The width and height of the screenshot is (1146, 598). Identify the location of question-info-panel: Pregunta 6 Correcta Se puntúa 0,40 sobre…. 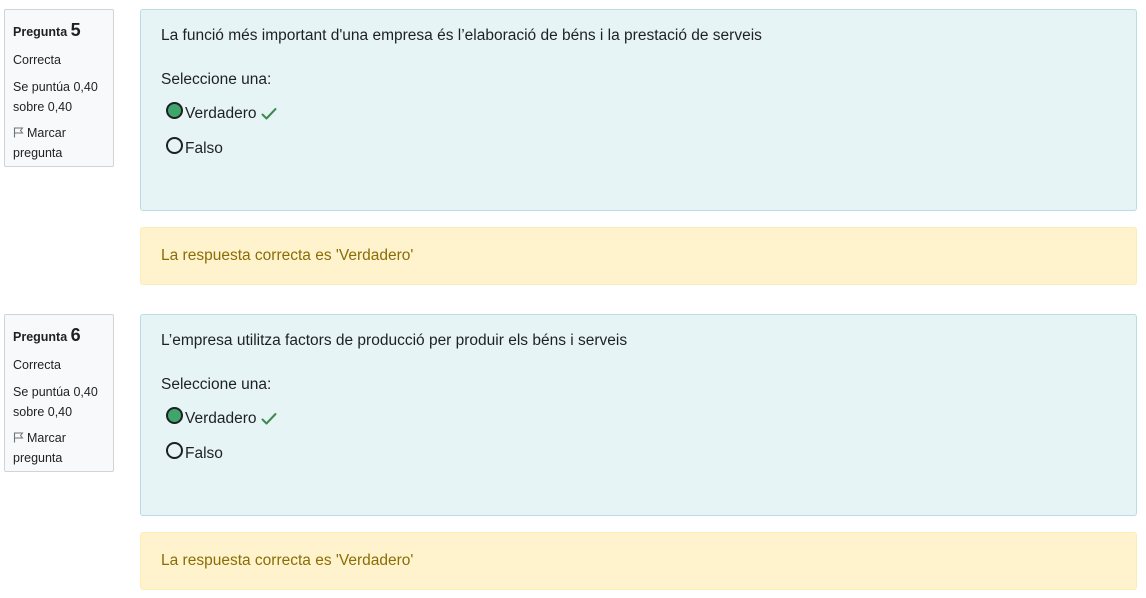
(59, 393).